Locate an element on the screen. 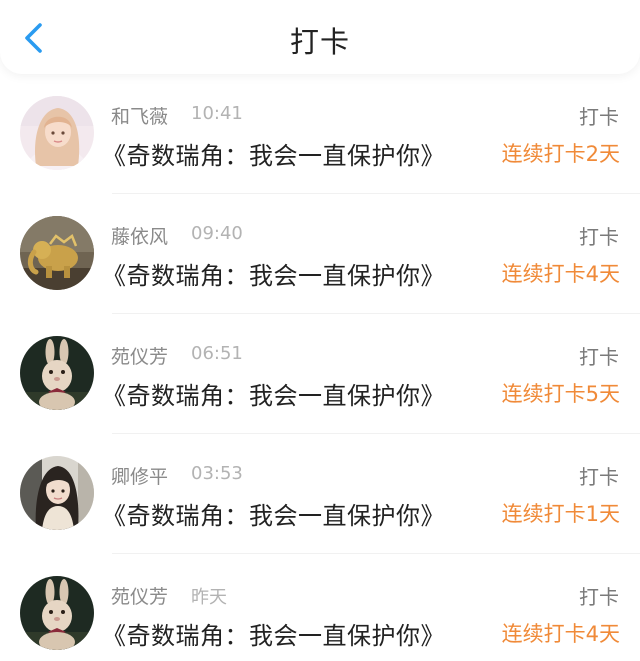 Image resolution: width=640 pixels, height=661 pixels. streak-label: 连续打卡1天 is located at coordinates (560, 514).